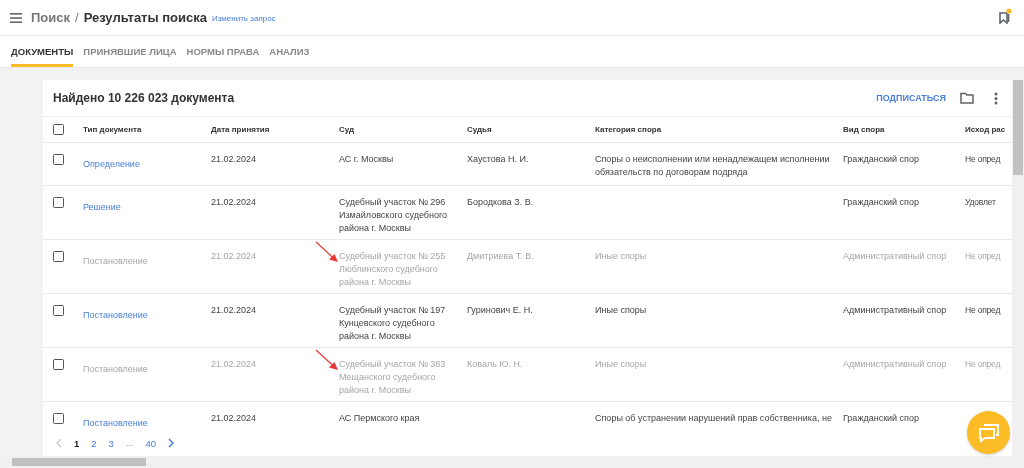  Describe the element at coordinates (911, 98) in the screenshot. I see `subscribe-button: ПОДПИСАТЬСЯ` at that location.